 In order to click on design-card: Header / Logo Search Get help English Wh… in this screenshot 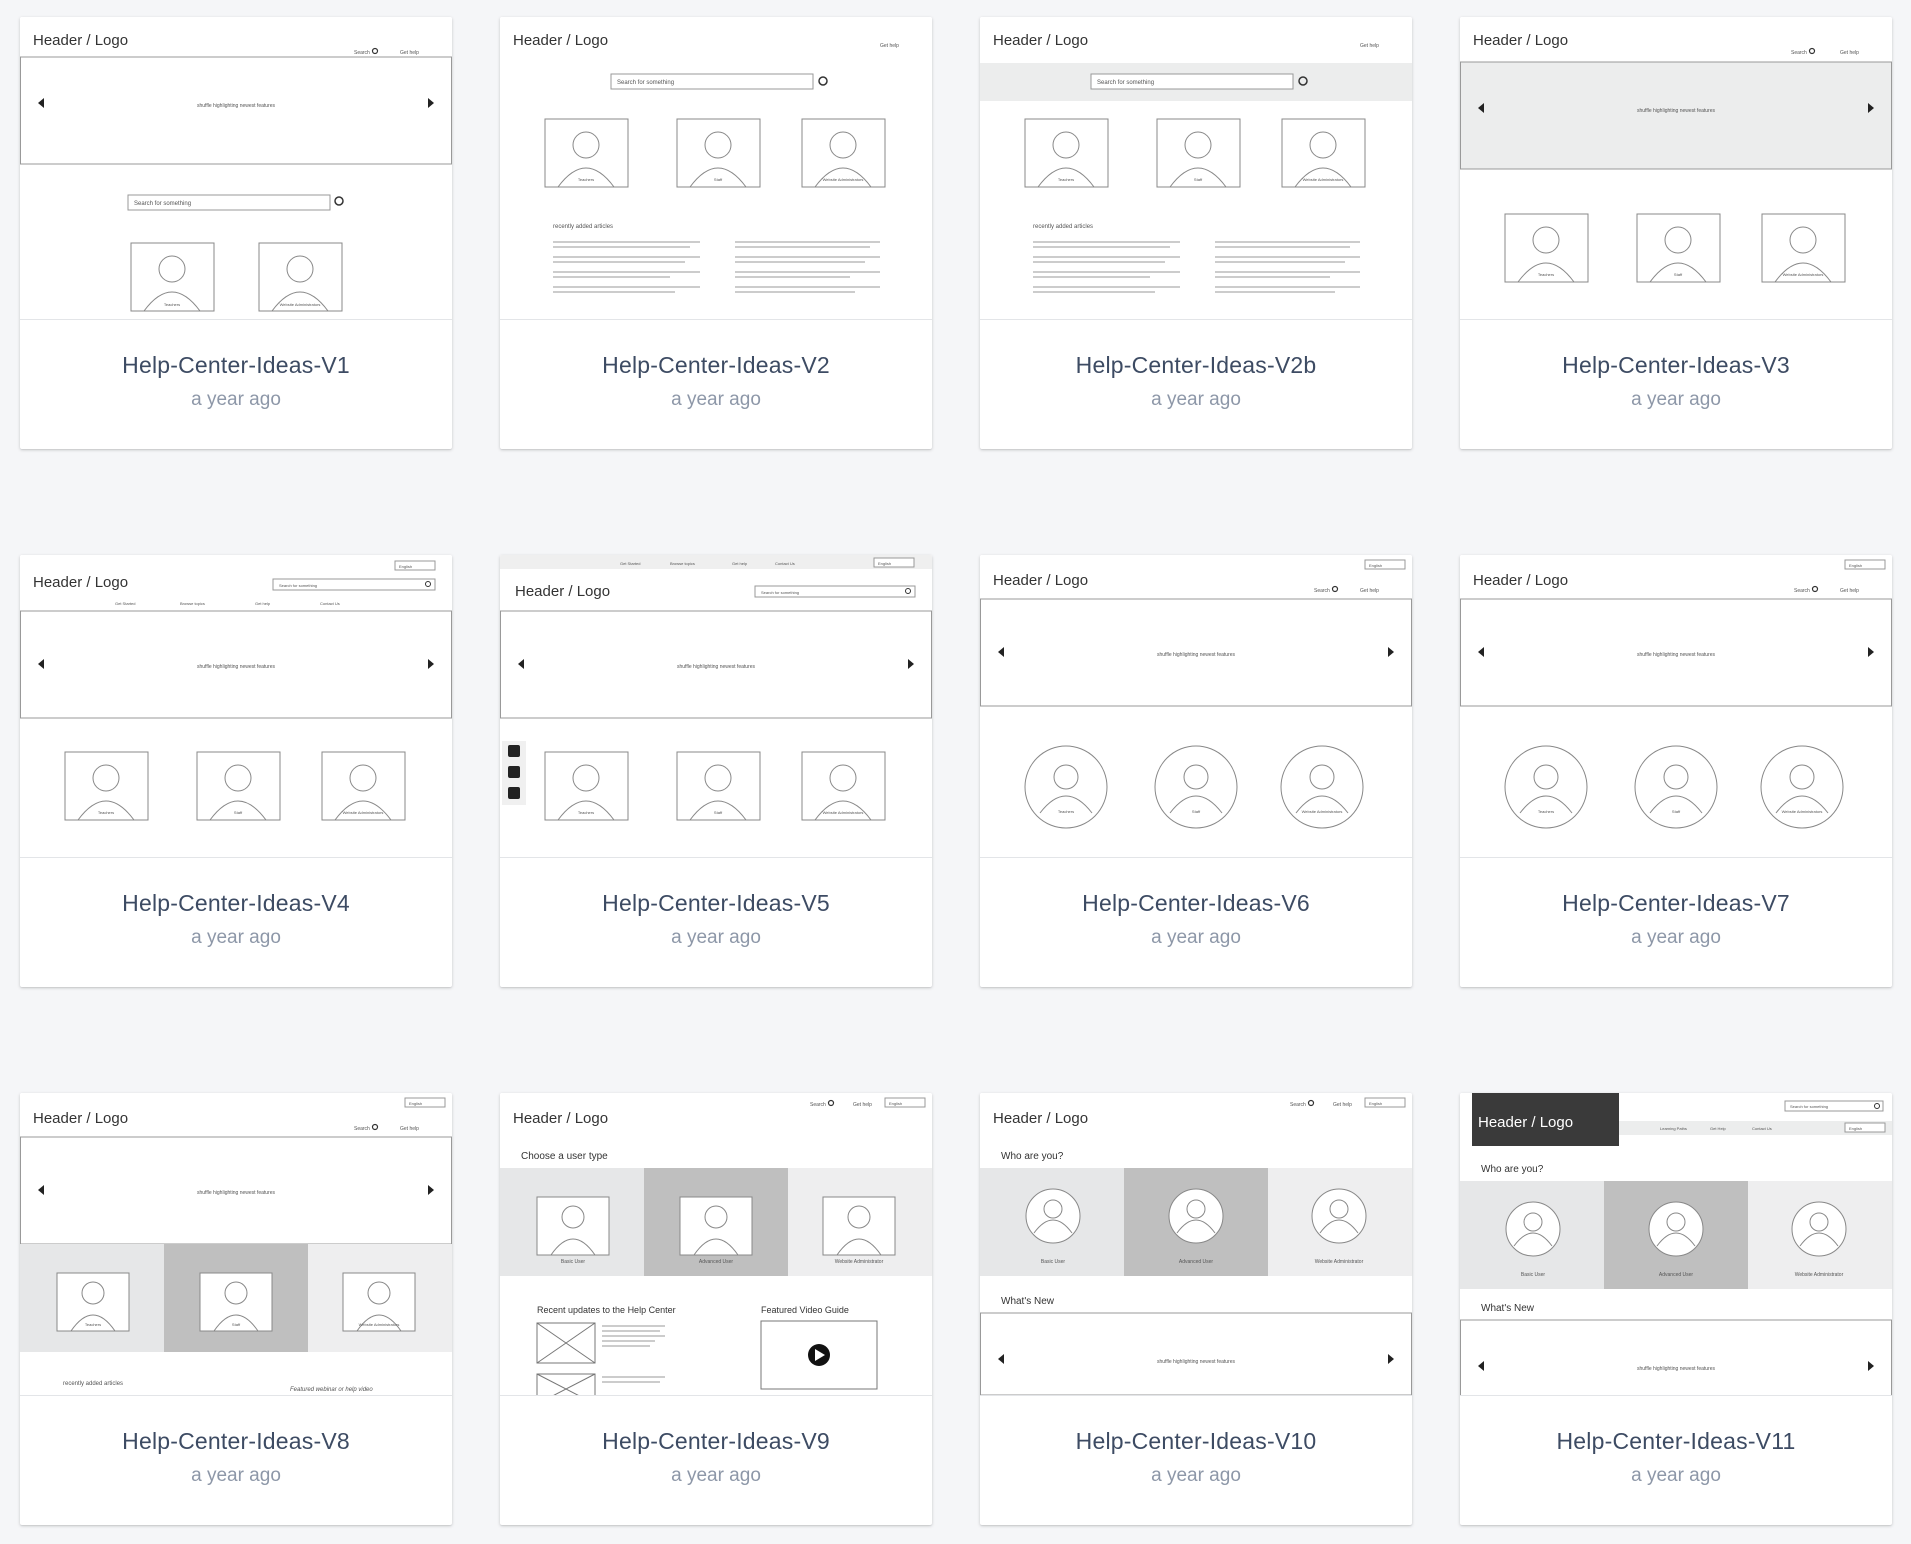, I will do `click(1196, 1309)`.